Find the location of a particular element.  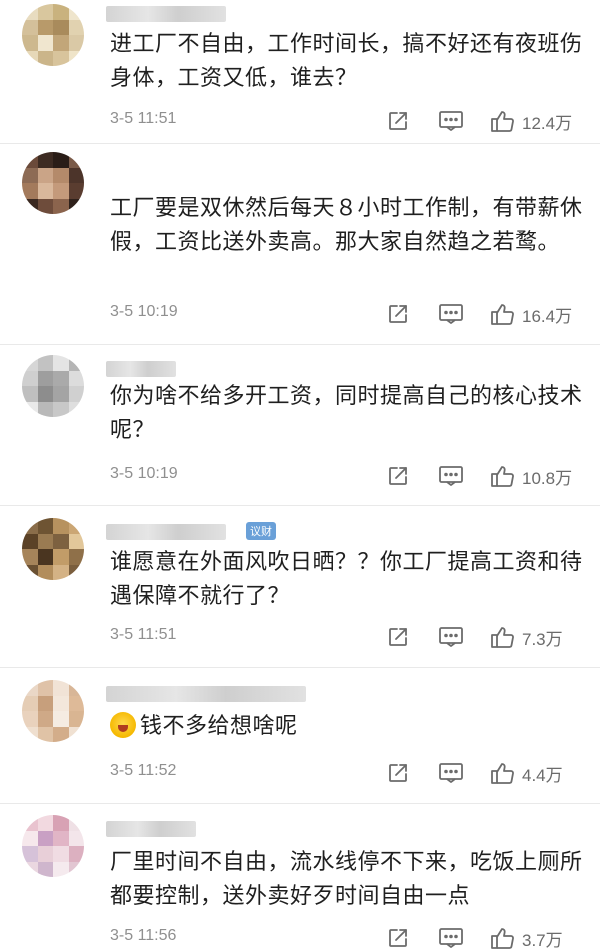

like-count: 7.3万 is located at coordinates (542, 639).